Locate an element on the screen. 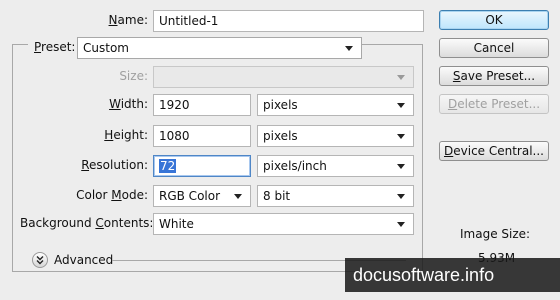 The height and width of the screenshot is (300, 560). watermark: docusoftware.info is located at coordinates (452, 275).